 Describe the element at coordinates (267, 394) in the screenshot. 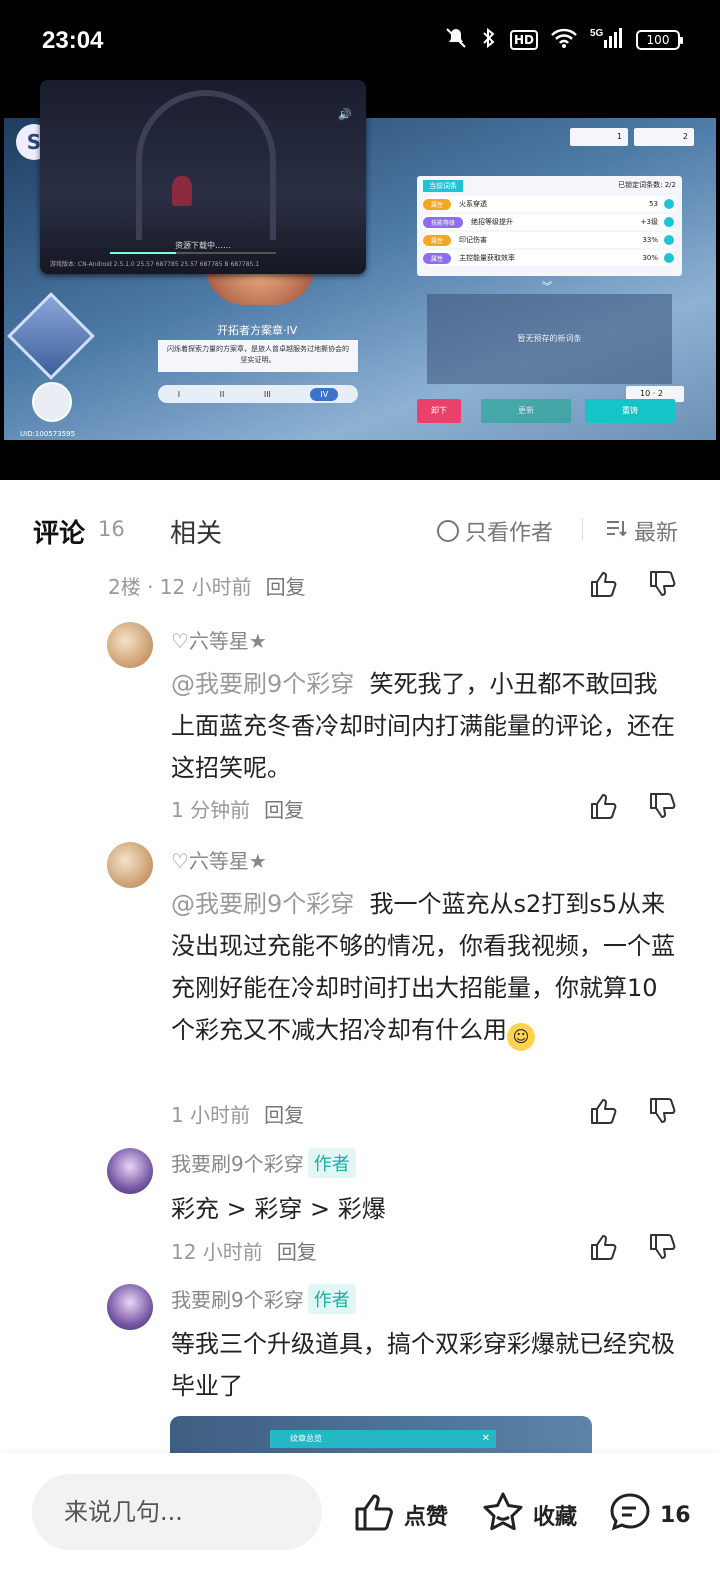

I see `level-3: III` at that location.